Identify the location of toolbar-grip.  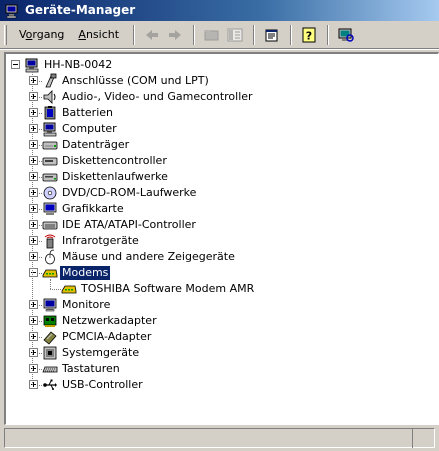
(5, 34).